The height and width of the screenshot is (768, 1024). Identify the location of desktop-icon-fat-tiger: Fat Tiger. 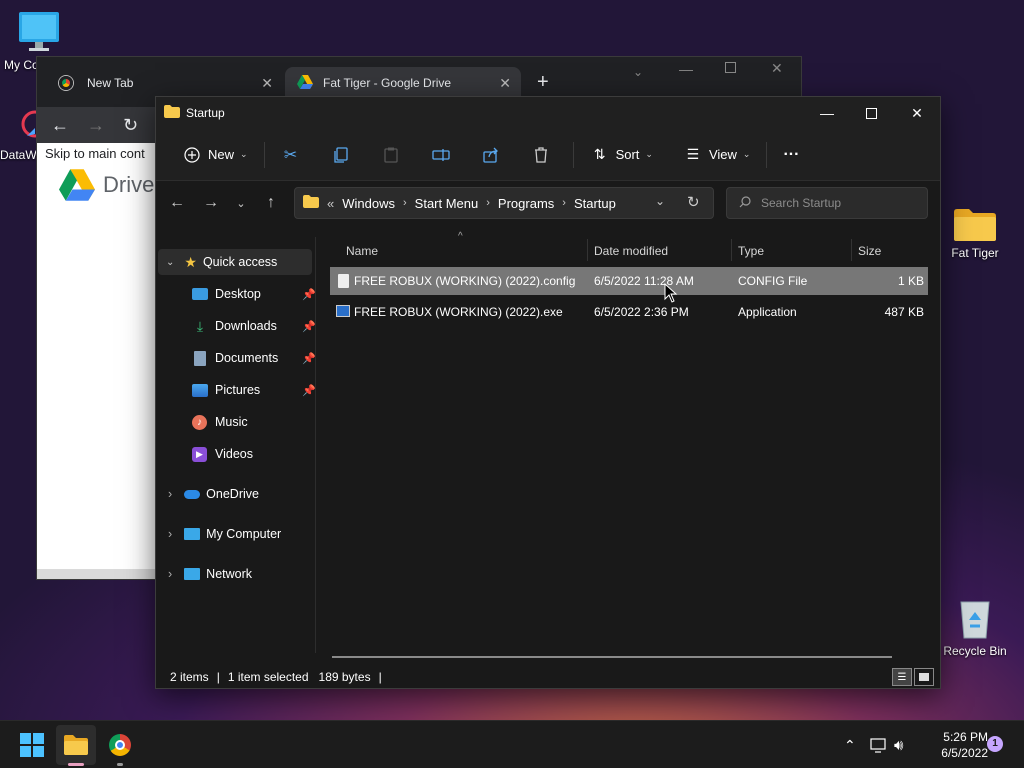
(975, 233).